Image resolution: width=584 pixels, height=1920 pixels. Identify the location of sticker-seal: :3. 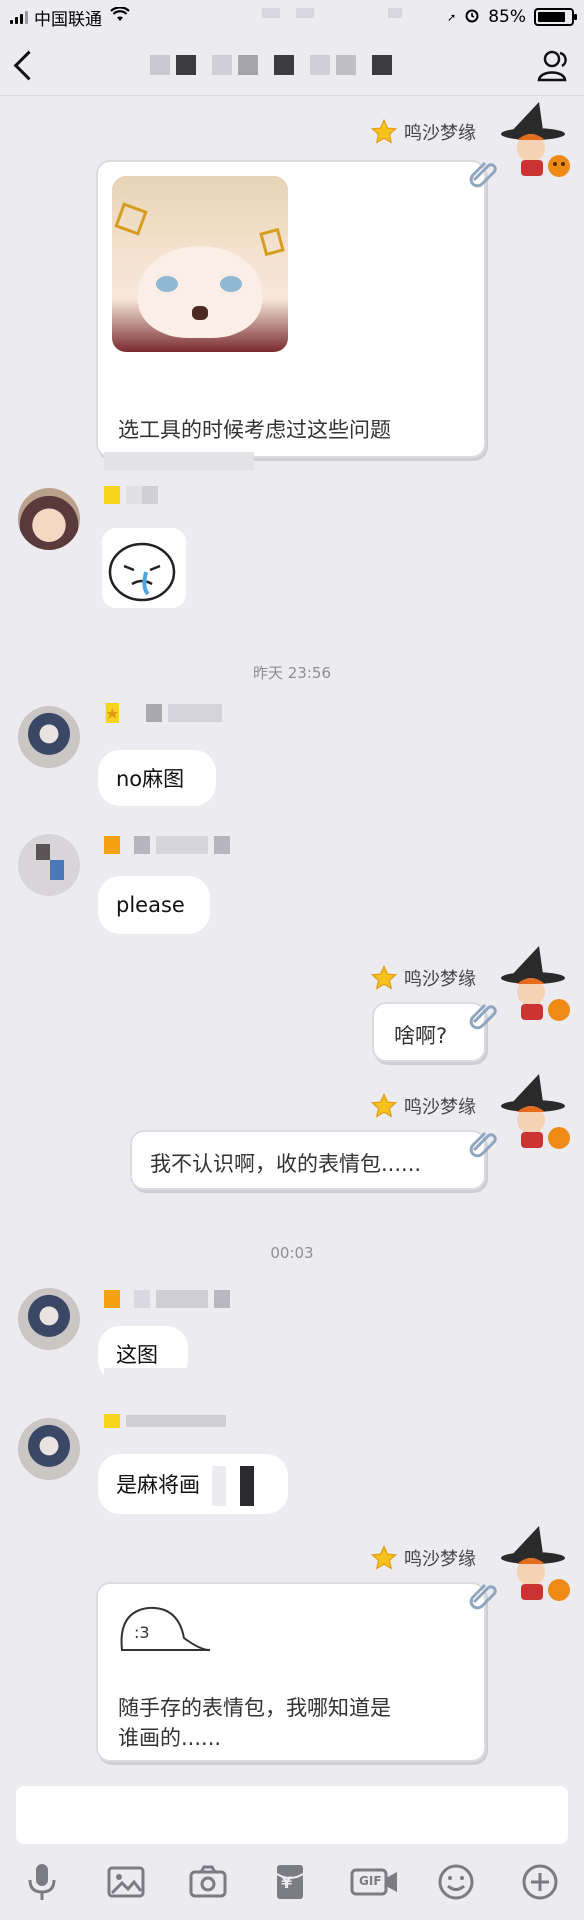
(164, 1630).